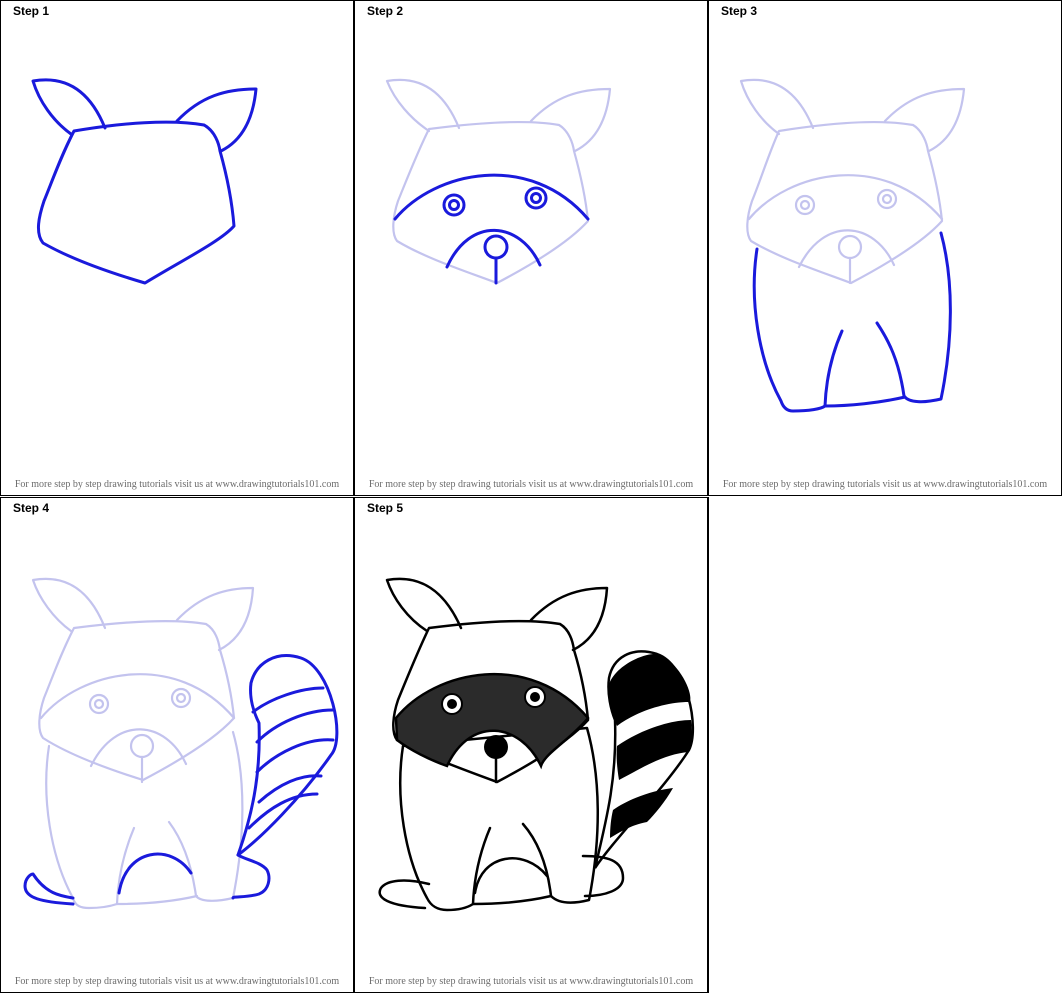 This screenshot has width=1063, height=999. Describe the element at coordinates (536, 744) in the screenshot. I see `raccoon-step-5-illustration` at that location.